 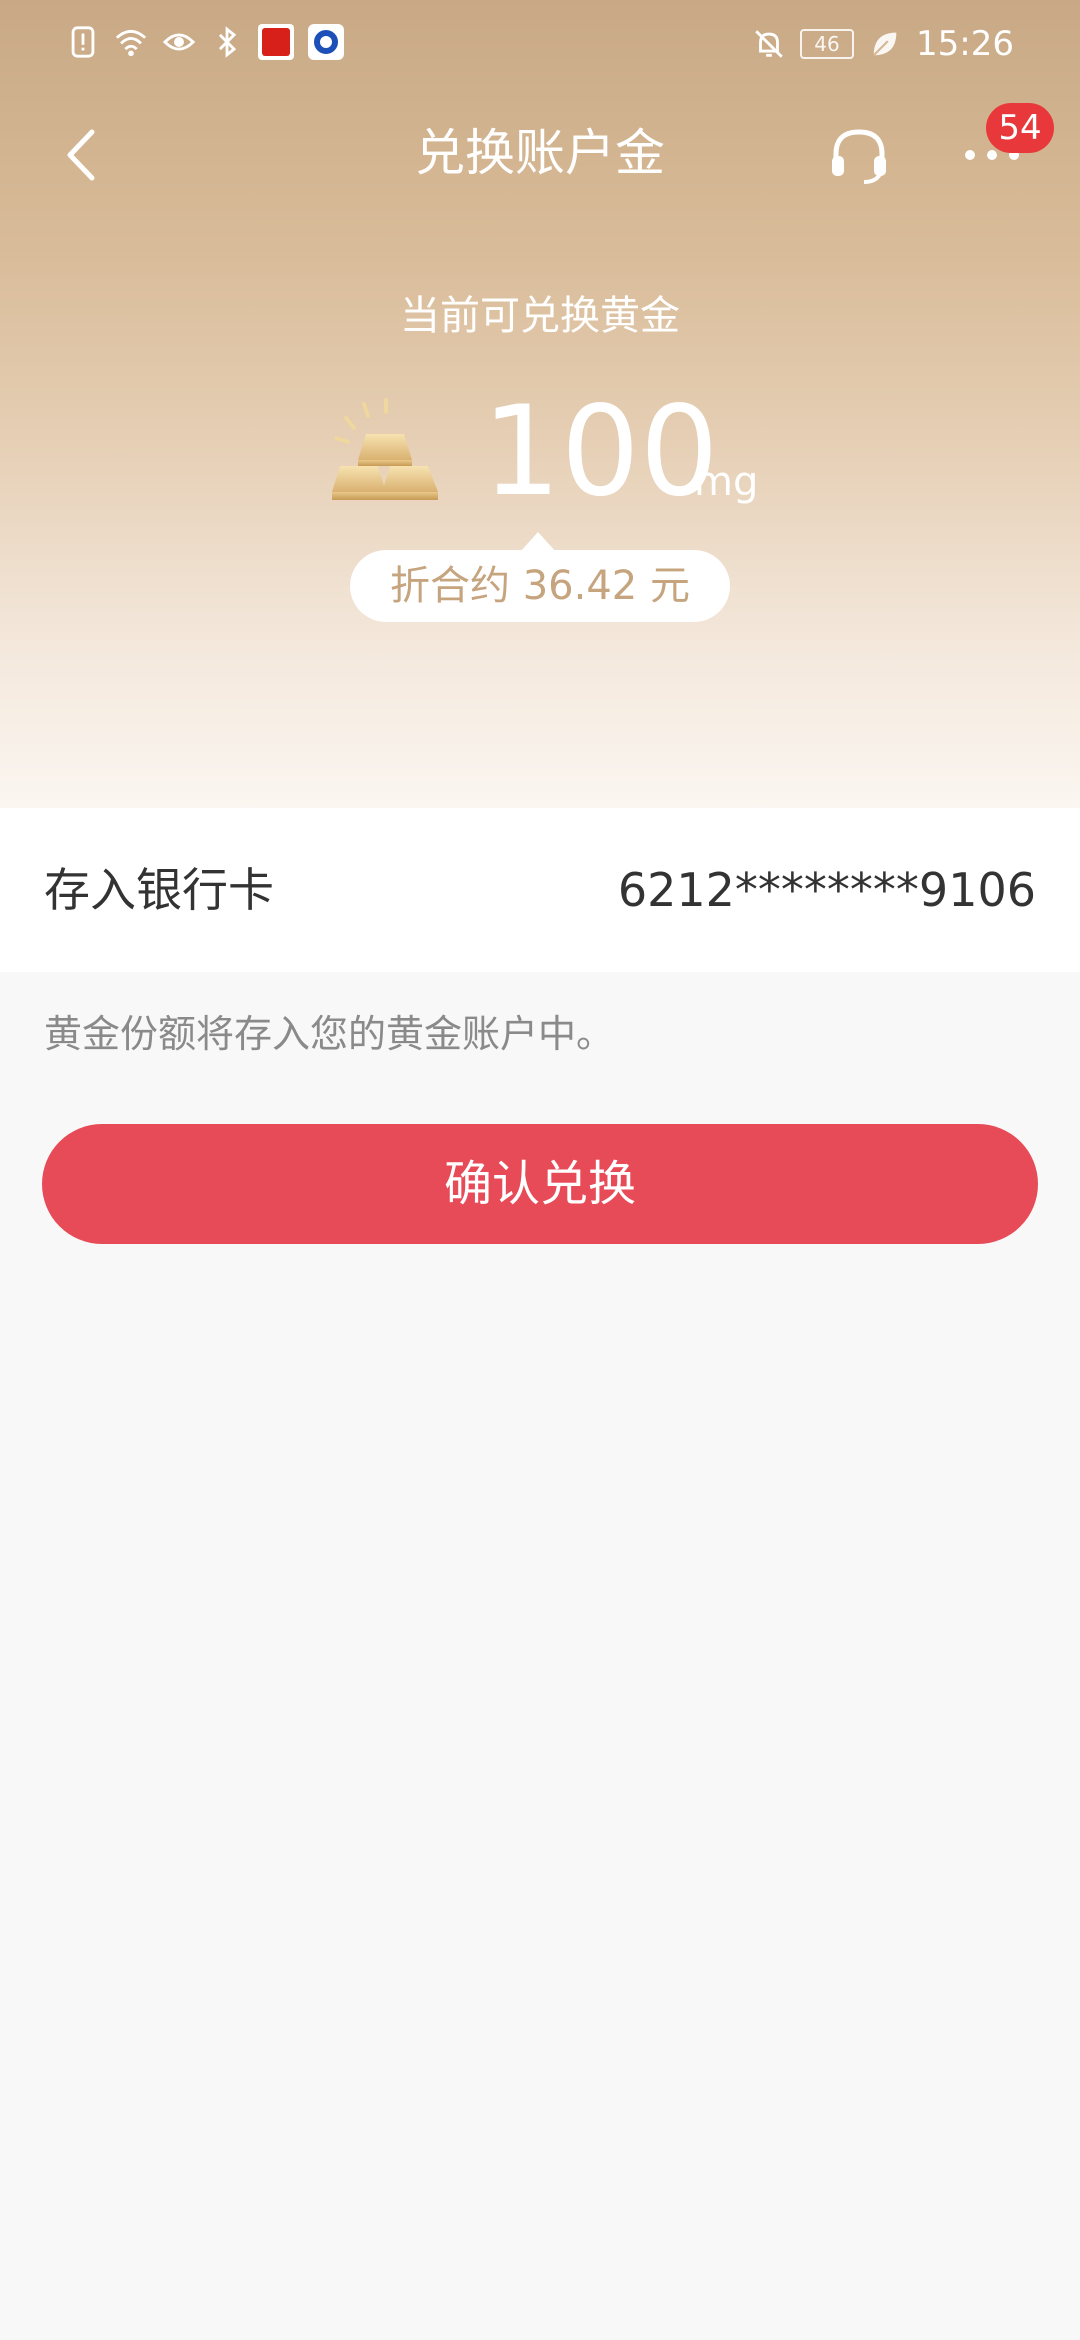 What do you see at coordinates (600, 452) in the screenshot?
I see `gold-amount: 100` at bounding box center [600, 452].